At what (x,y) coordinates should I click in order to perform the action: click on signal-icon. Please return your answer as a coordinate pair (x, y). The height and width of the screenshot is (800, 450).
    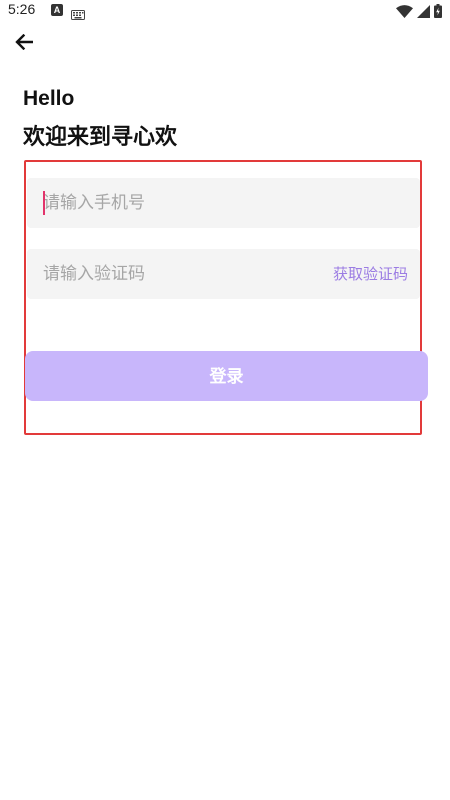
    Looking at the image, I should click on (423, 12).